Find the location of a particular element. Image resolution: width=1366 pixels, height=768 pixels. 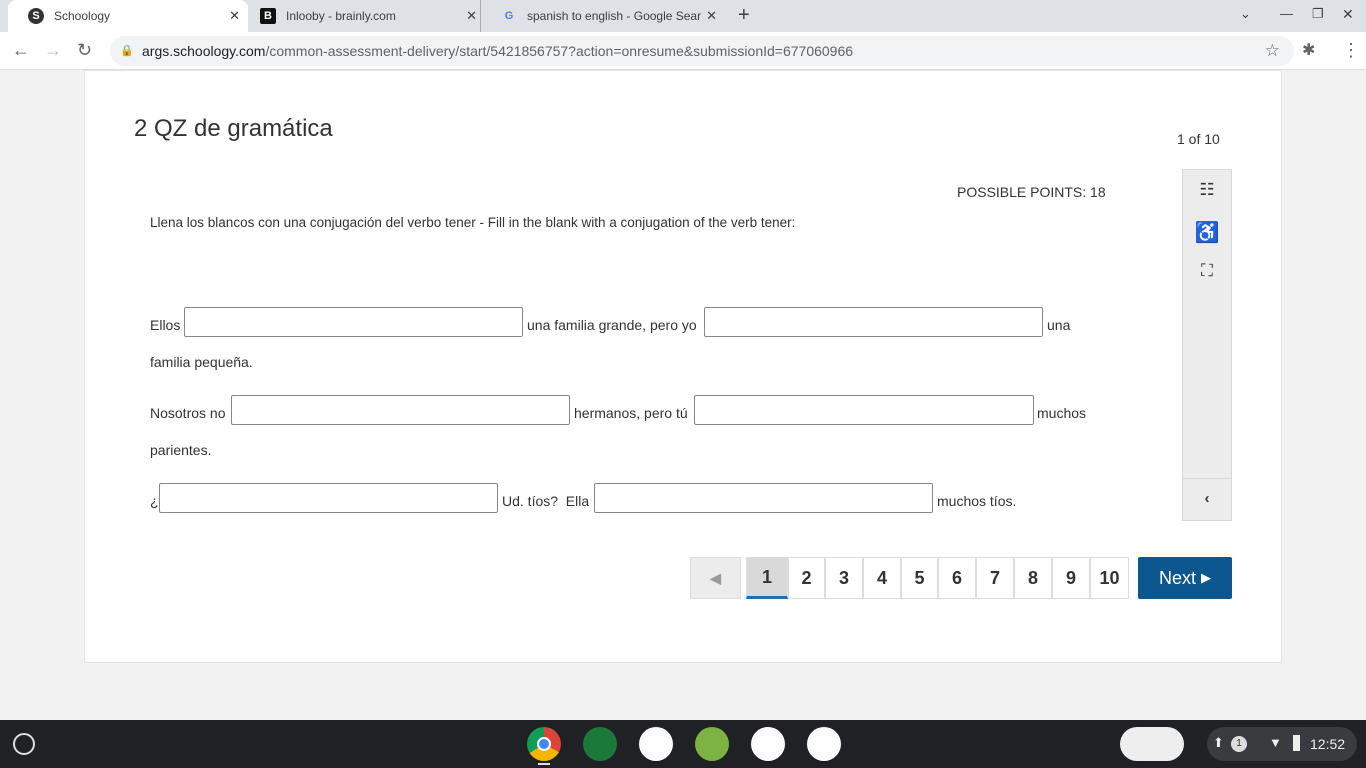

page-button-4: 4 is located at coordinates (882, 578).